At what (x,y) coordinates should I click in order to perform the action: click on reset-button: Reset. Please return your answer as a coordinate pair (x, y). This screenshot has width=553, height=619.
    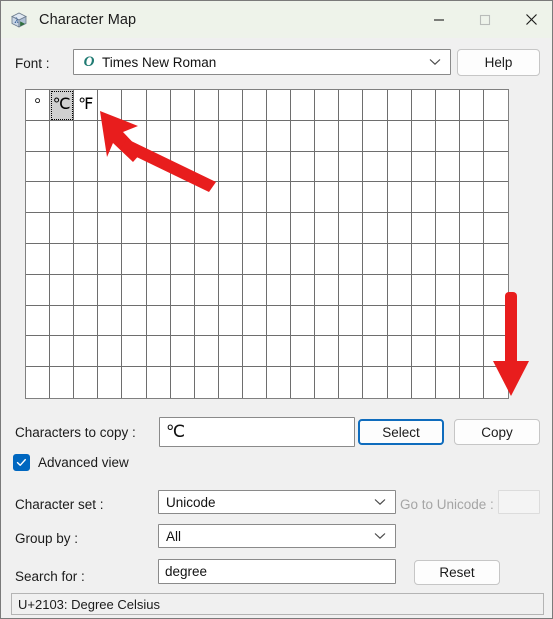
    Looking at the image, I should click on (457, 572).